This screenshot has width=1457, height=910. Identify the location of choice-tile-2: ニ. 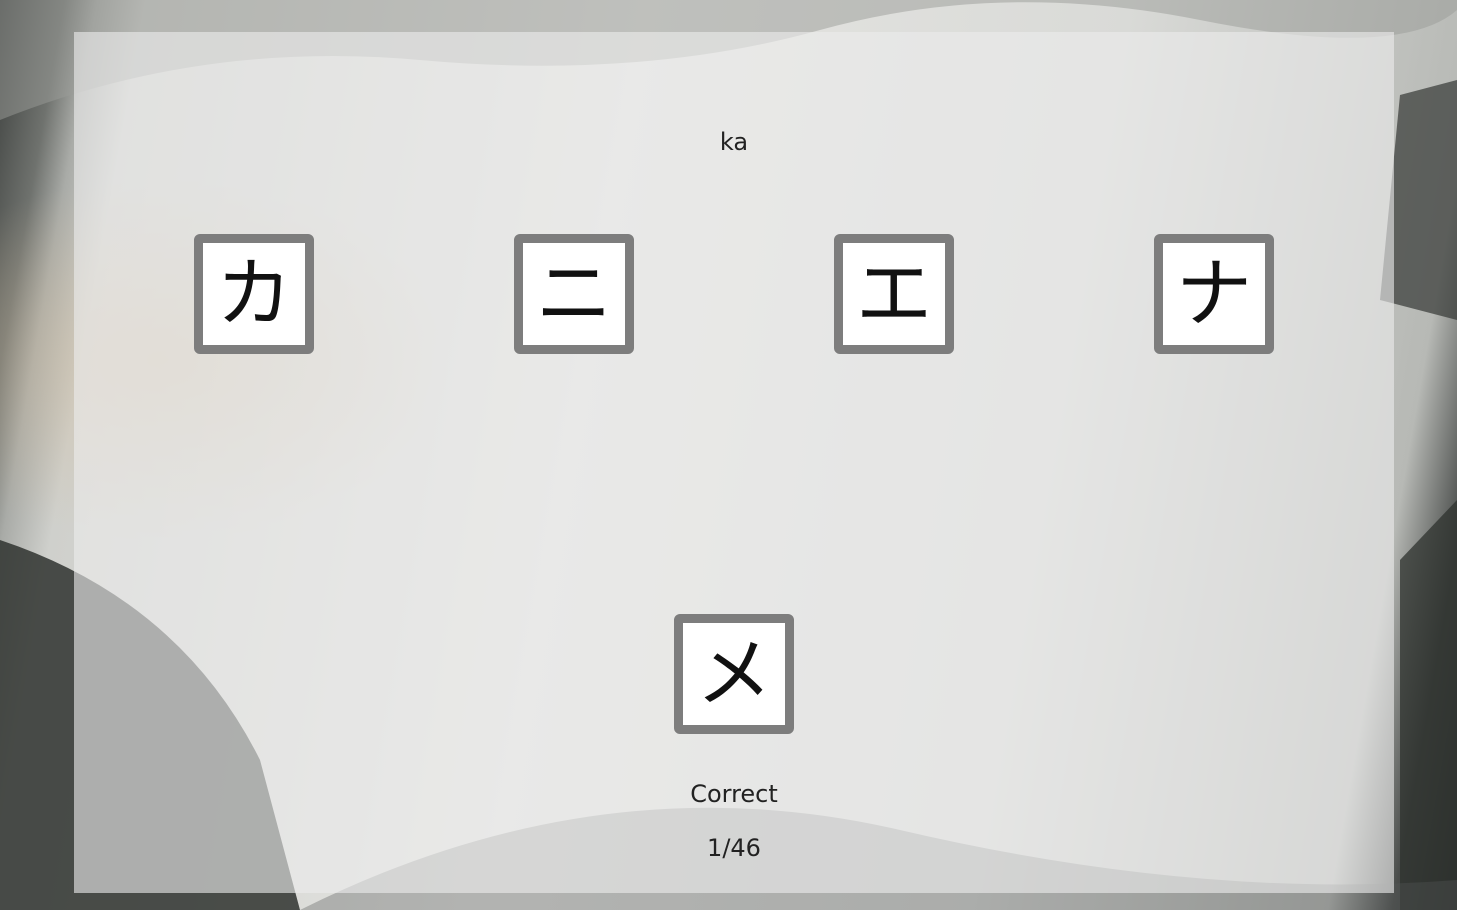
(574, 294).